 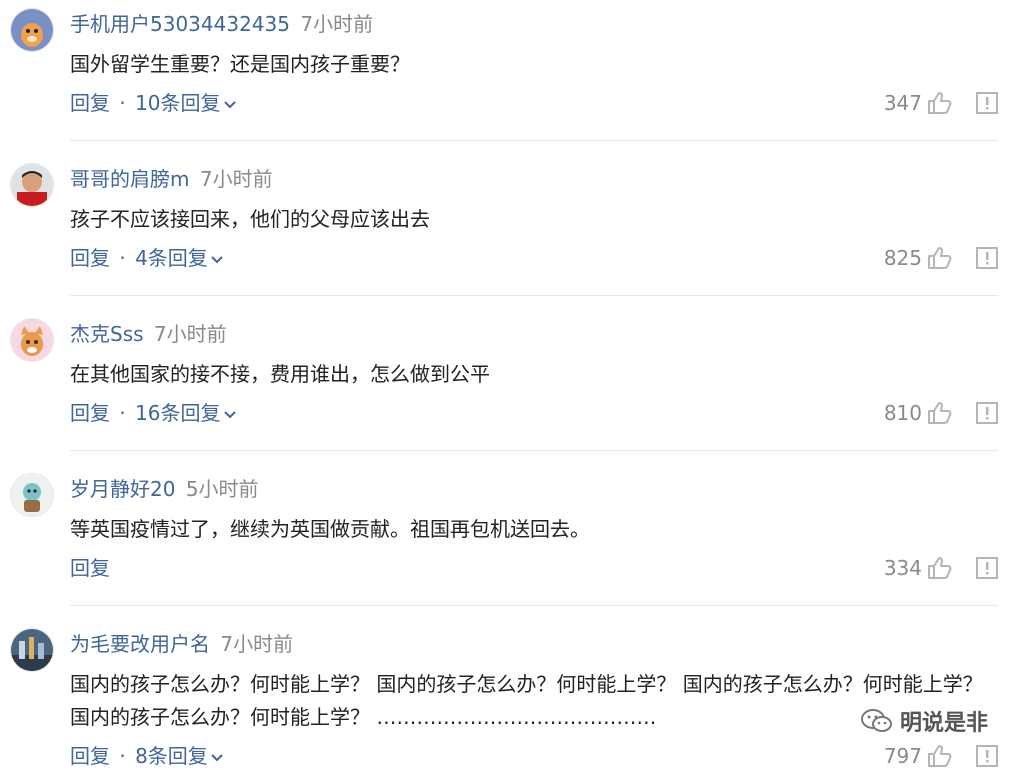 What do you see at coordinates (902, 413) in the screenshot?
I see `like-count: 810` at bounding box center [902, 413].